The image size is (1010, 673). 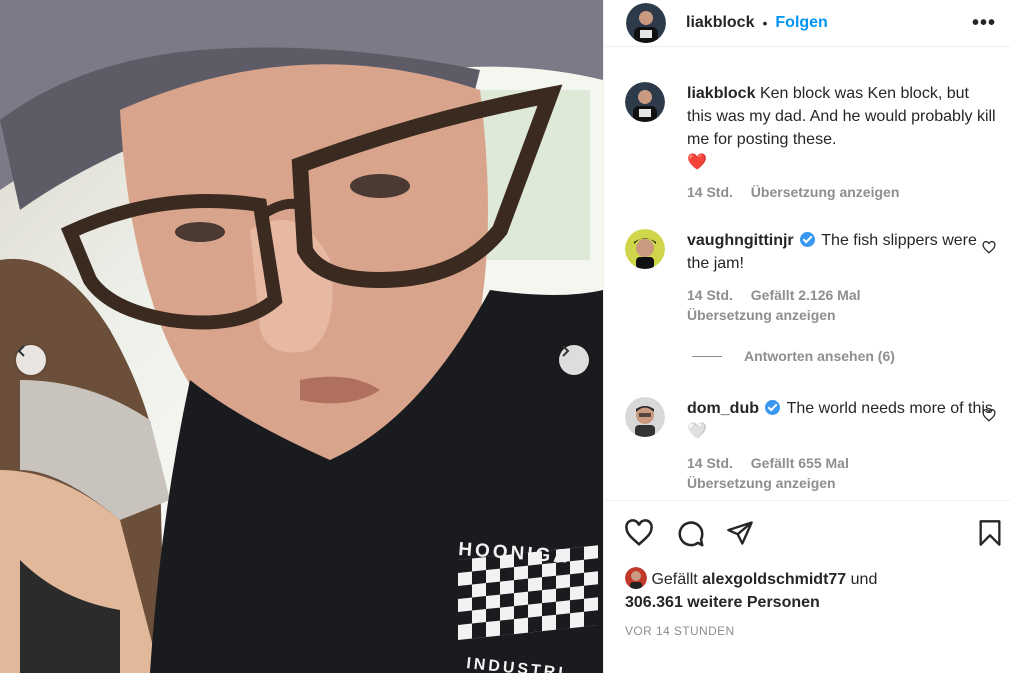 What do you see at coordinates (646, 23) in the screenshot?
I see `author-avatar` at bounding box center [646, 23].